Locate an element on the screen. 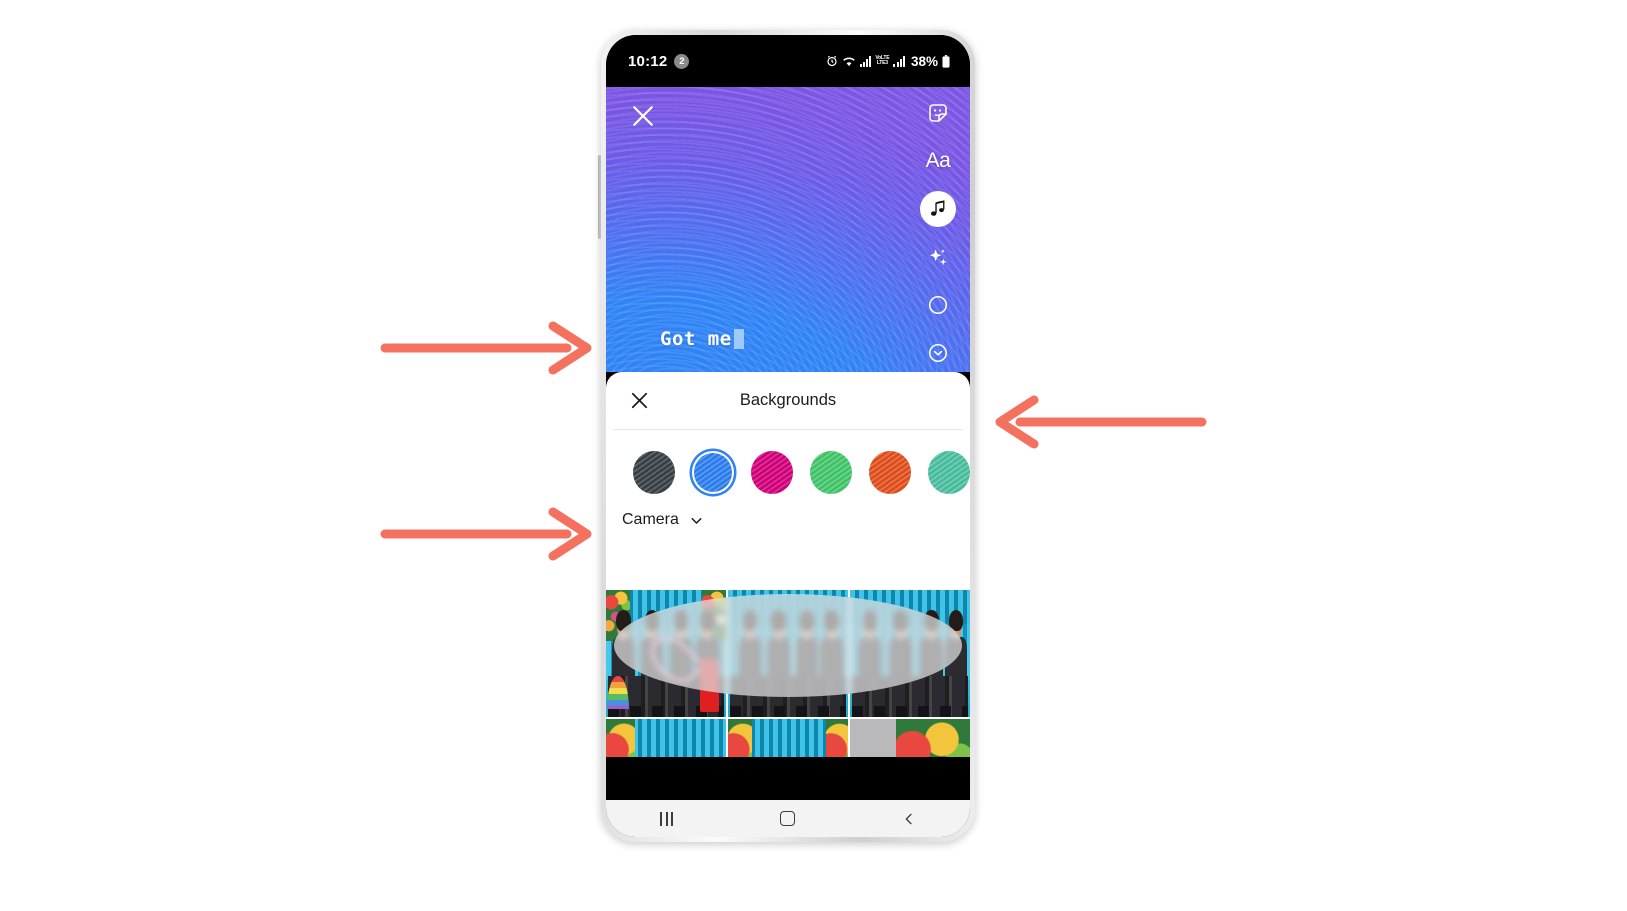 The height and width of the screenshot is (911, 1627). media-source-label: Camera is located at coordinates (650, 519).